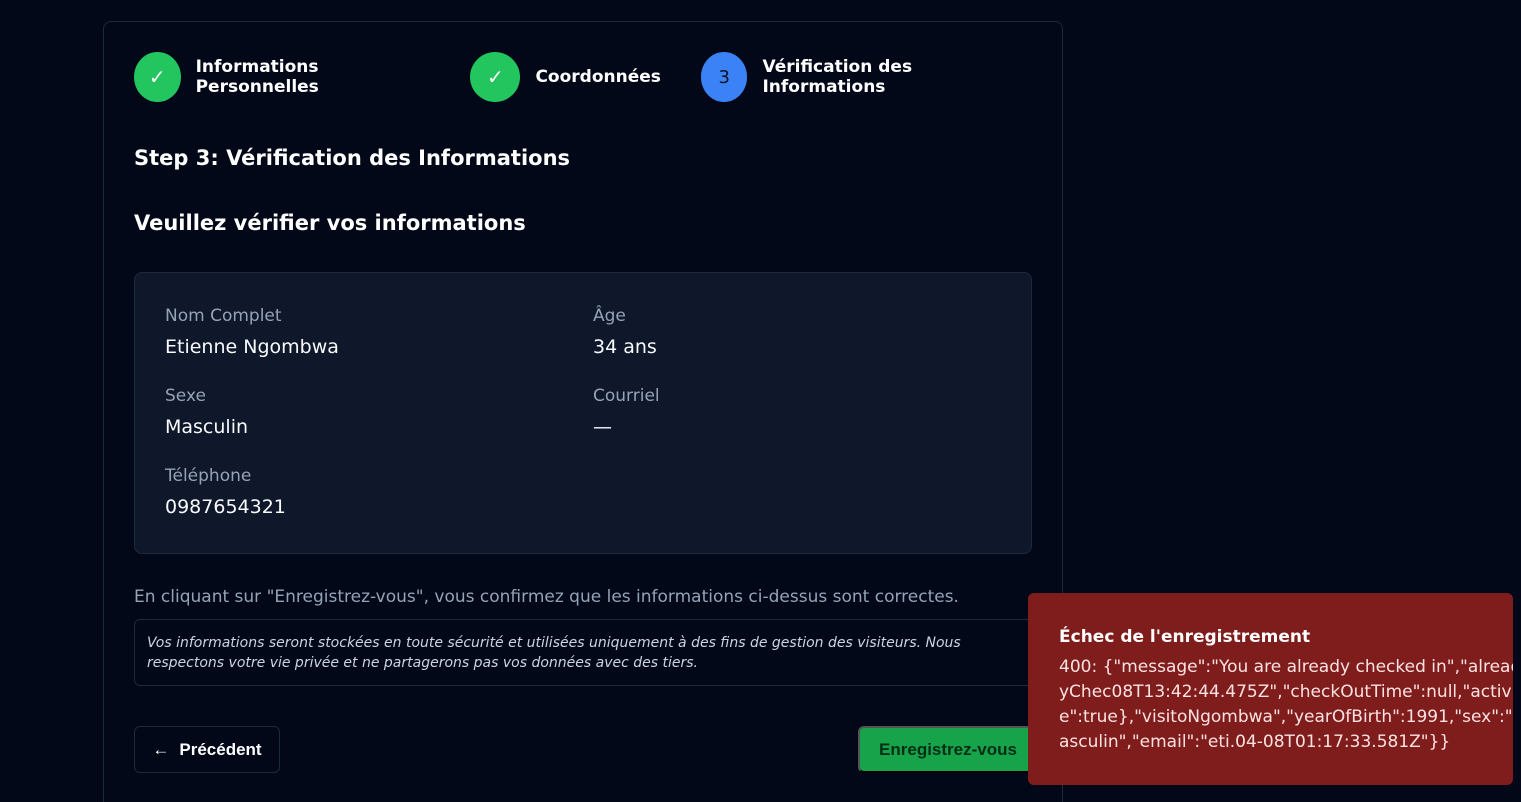 Image resolution: width=1521 pixels, height=802 pixels. What do you see at coordinates (626, 412) in the screenshot?
I see `field-email: Courriel —` at bounding box center [626, 412].